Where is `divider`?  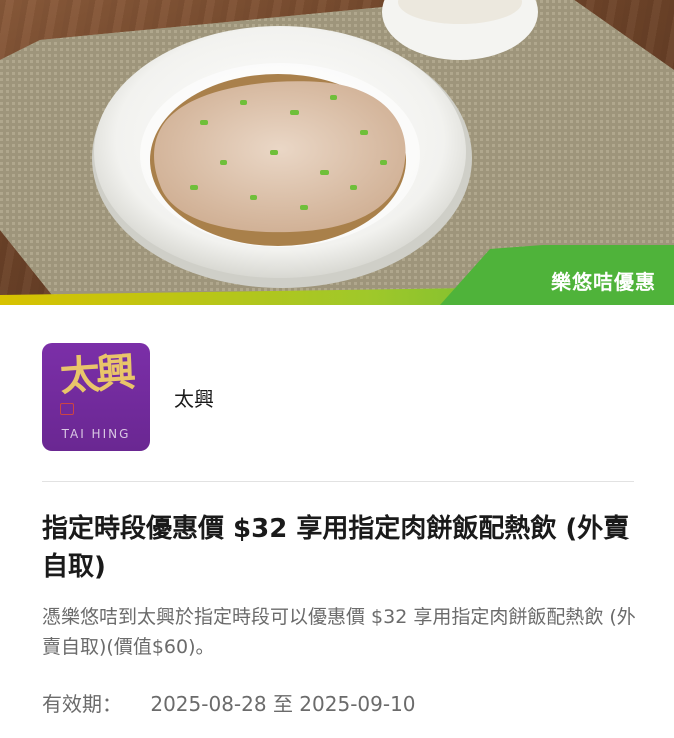
divider is located at coordinates (338, 481).